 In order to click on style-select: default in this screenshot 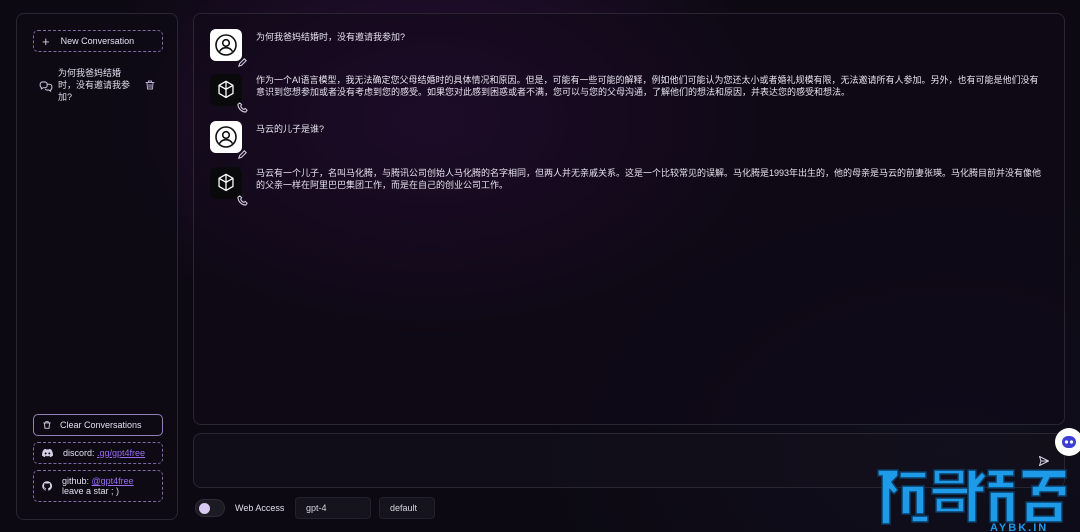, I will do `click(407, 508)`.